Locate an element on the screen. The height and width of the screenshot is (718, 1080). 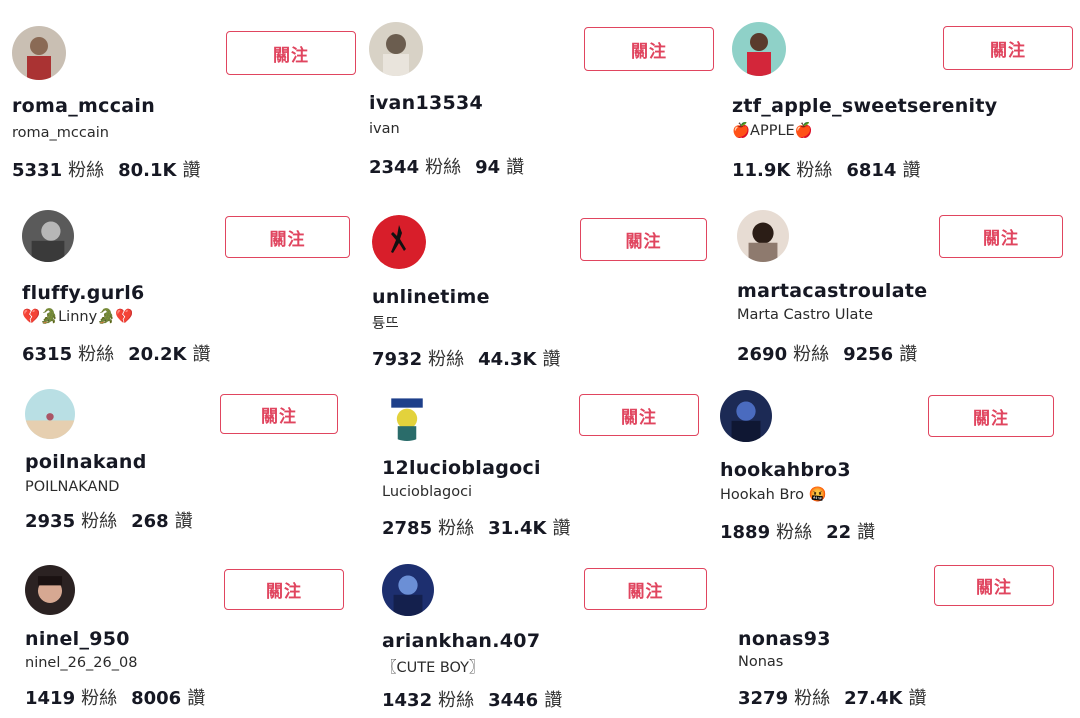
user-stats: 7932 粉絲 44.3K 讚 is located at coordinates (466, 358).